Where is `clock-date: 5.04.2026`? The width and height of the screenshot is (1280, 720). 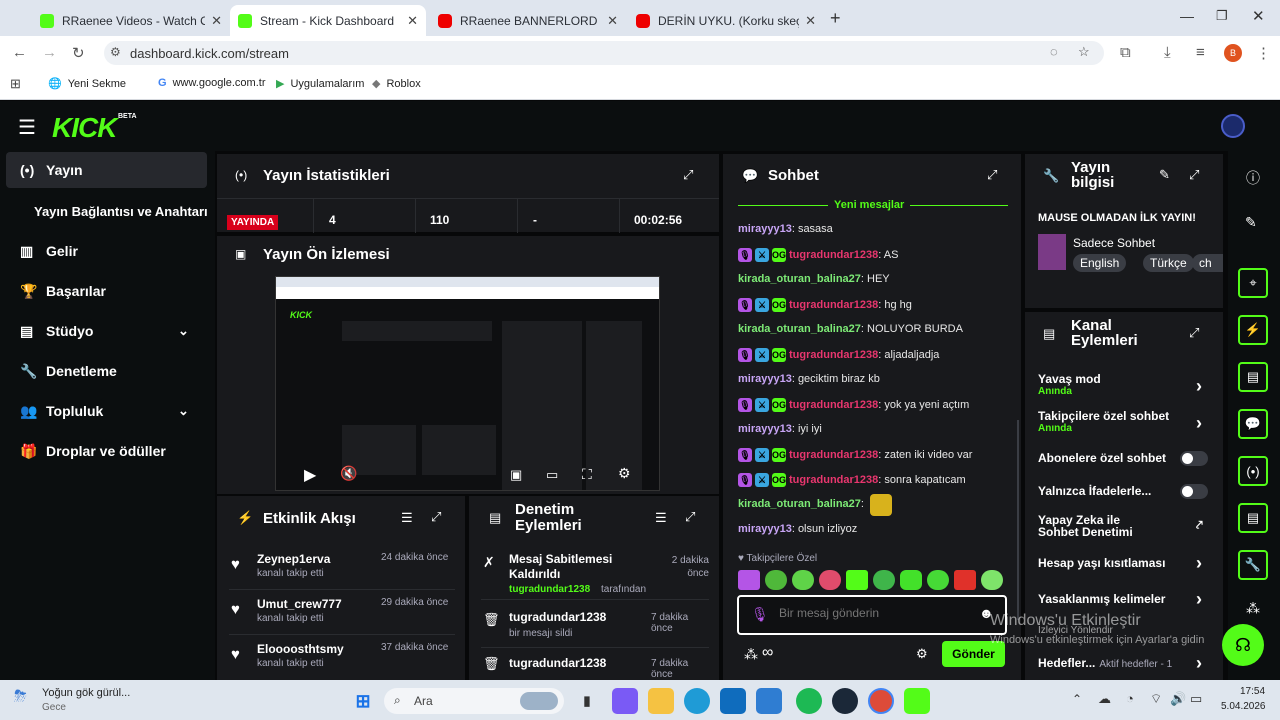 clock-date: 5.04.2026 is located at coordinates (1243, 706).